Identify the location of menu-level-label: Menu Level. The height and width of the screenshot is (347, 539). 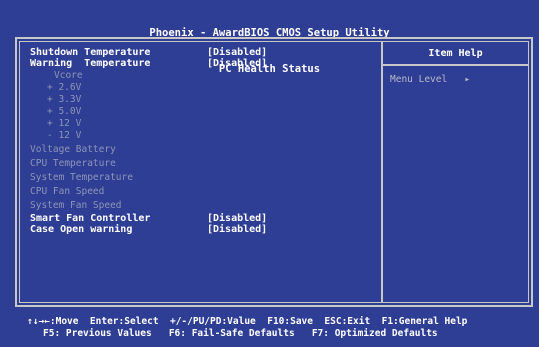
(419, 79).